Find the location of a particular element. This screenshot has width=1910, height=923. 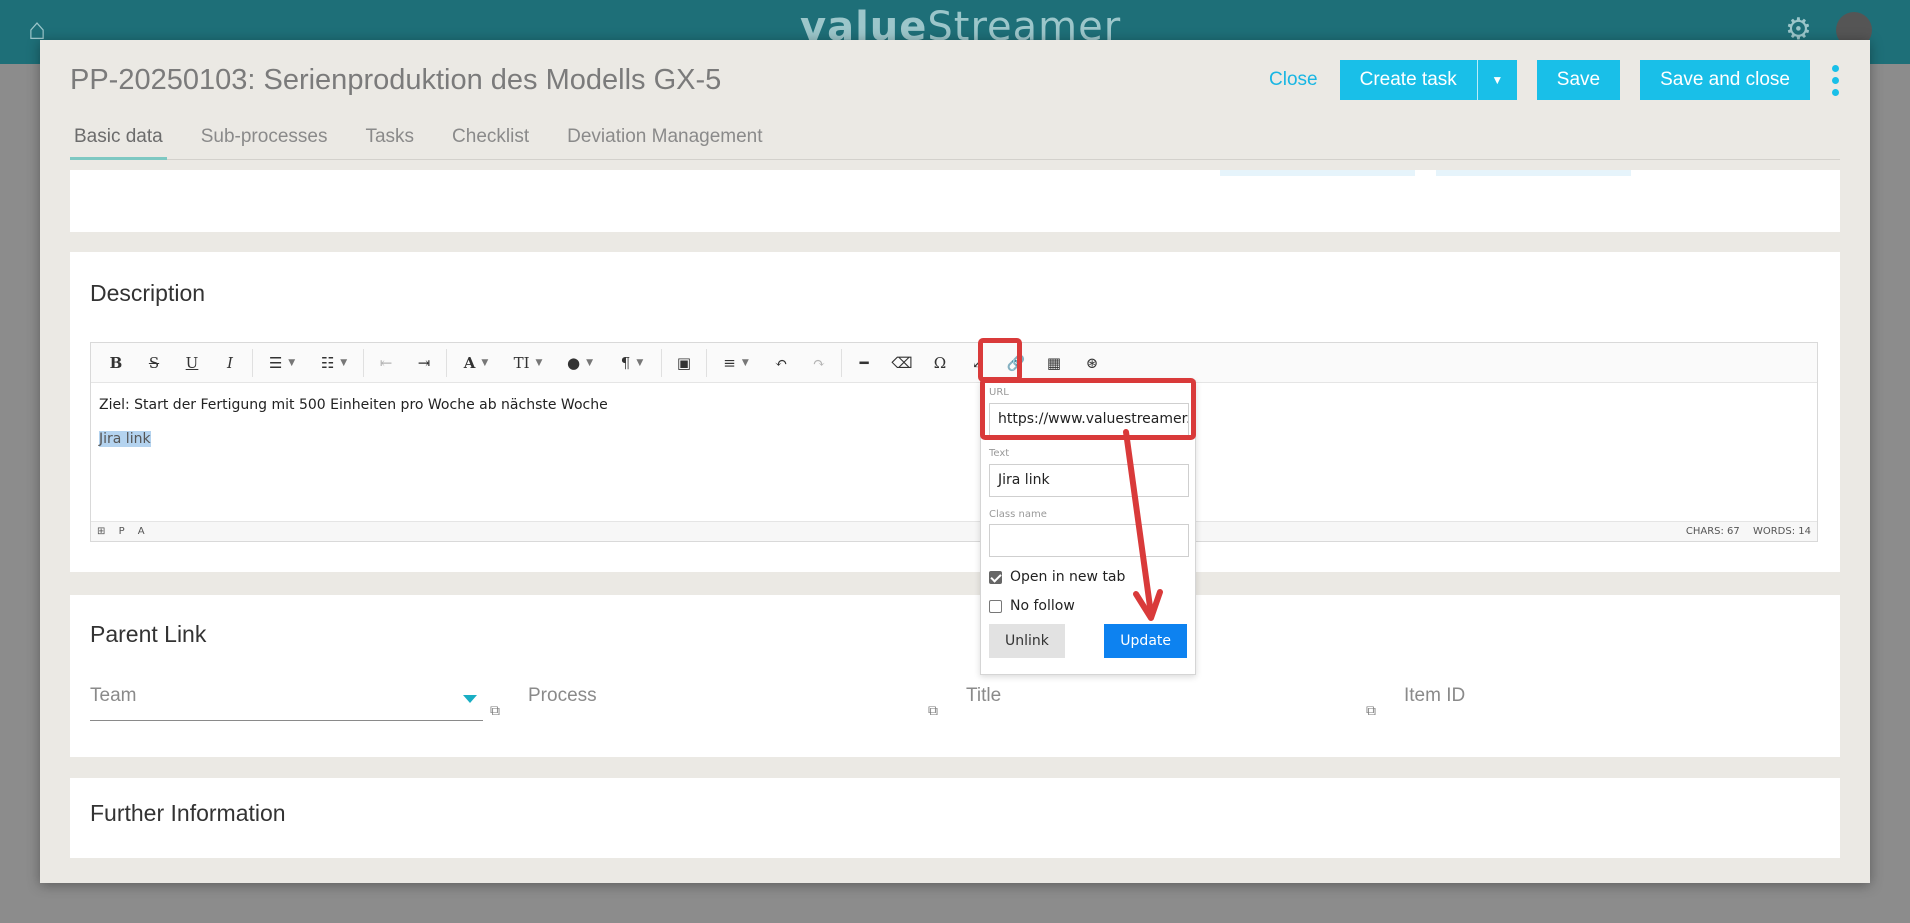

save-and-close-button: Save and close is located at coordinates (1725, 80).